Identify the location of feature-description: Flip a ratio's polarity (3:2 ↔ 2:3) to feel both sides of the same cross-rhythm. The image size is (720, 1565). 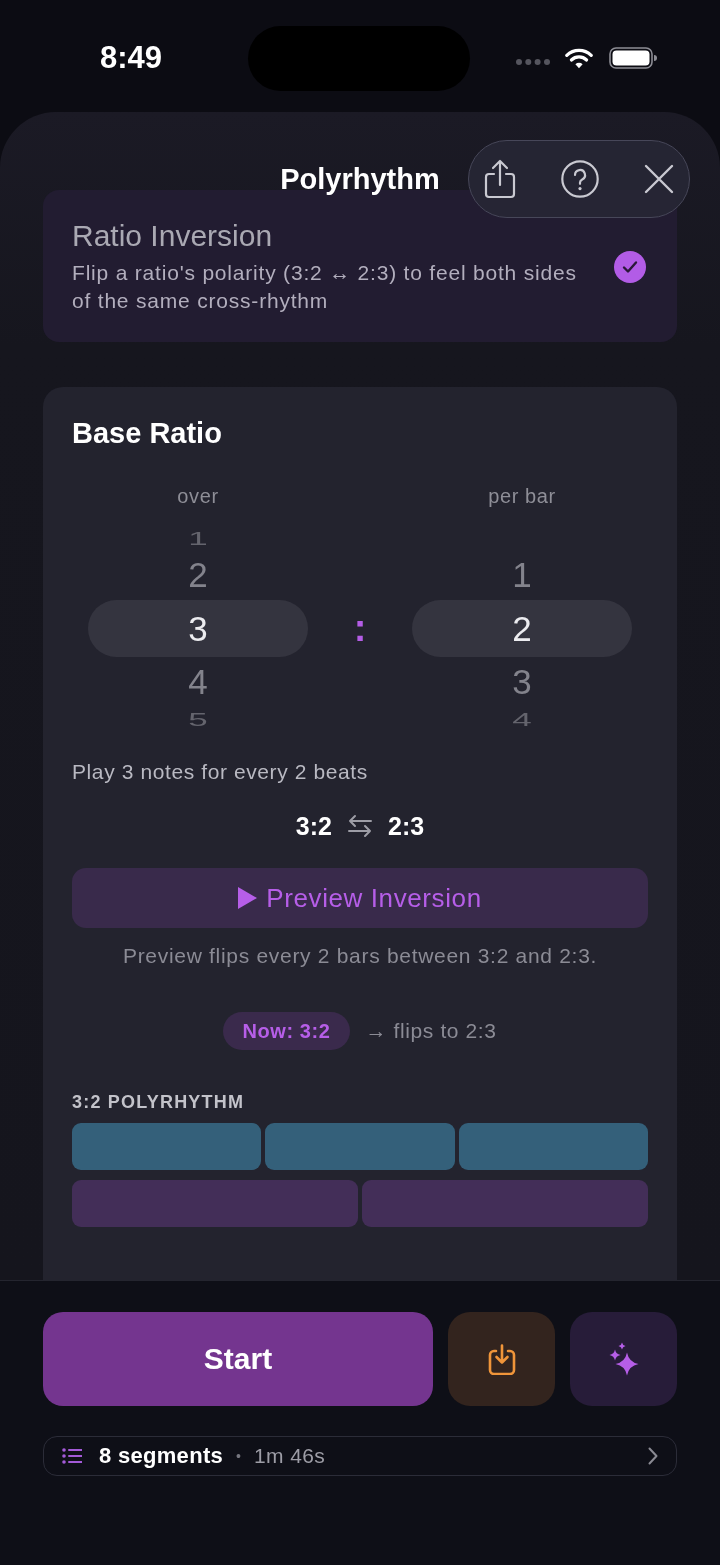
(325, 287).